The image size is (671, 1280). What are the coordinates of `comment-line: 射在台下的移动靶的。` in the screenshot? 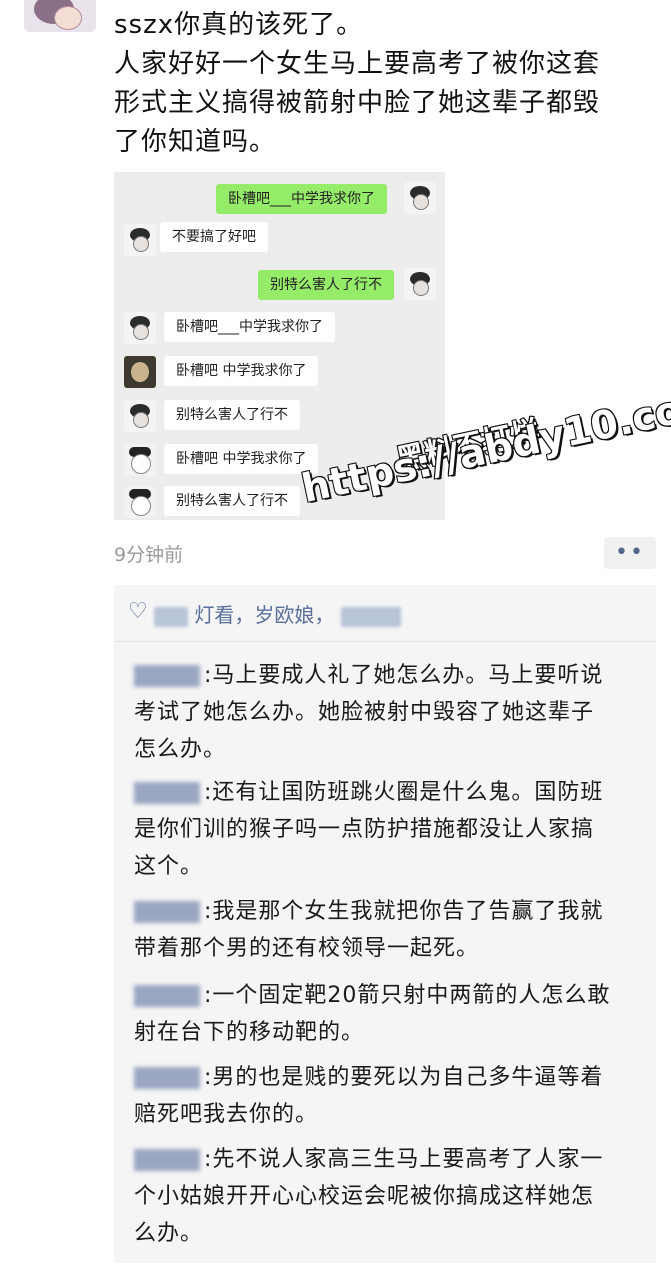 It's located at (249, 1032).